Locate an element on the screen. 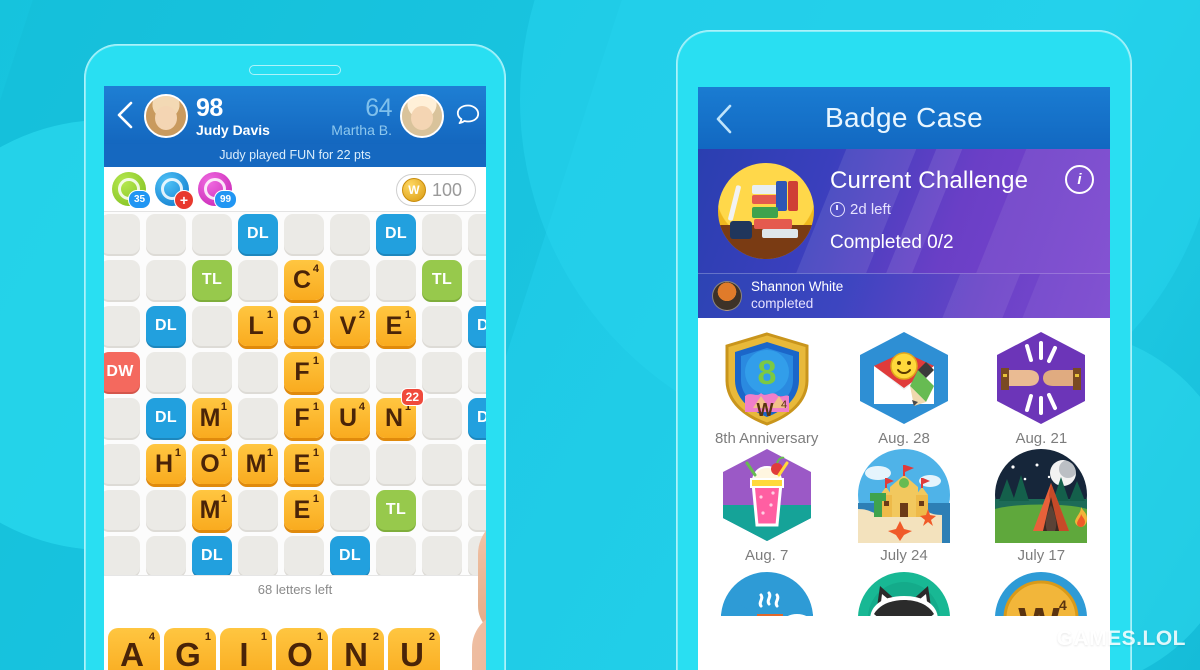 This screenshot has height=670, width=1200. badge-item: July 24 is located at coordinates (903, 505).